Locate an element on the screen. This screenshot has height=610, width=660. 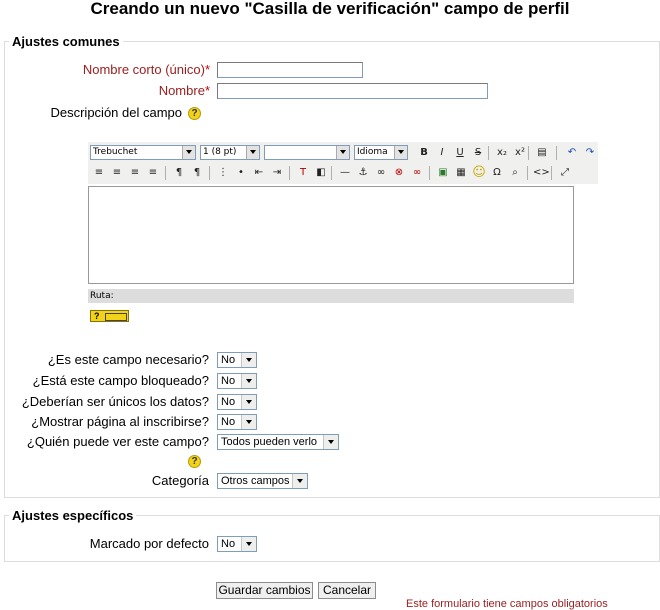
visible-label: ¿Quién puede ver este campo? is located at coordinates (117, 441).